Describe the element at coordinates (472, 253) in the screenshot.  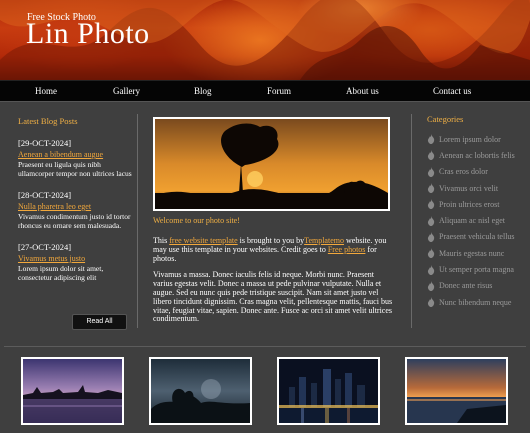
I see `category-label: Mauris egestas nunc` at that location.